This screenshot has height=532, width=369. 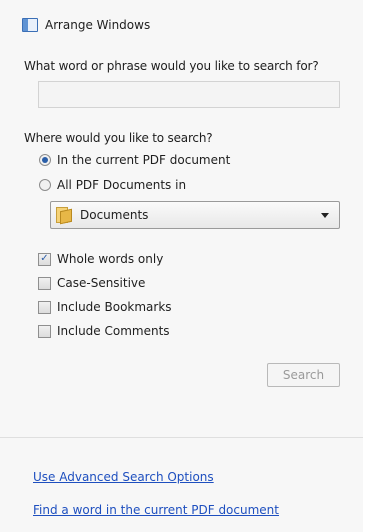 What do you see at coordinates (114, 307) in the screenshot?
I see `checkbox-include-bookmarks-label: Include Bookmarks` at bounding box center [114, 307].